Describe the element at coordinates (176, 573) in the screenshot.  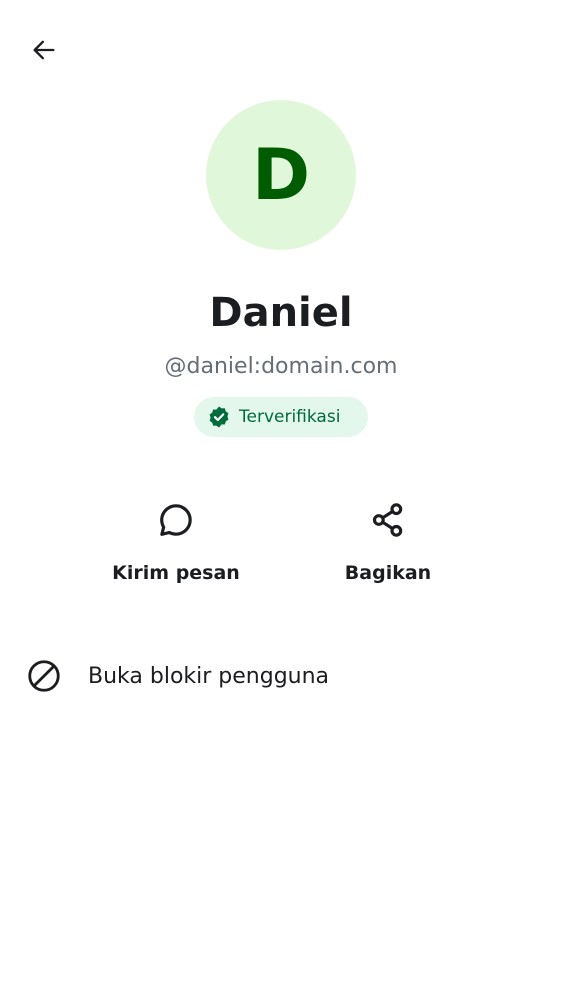
I see `send-message-label: Kirim pesan` at that location.